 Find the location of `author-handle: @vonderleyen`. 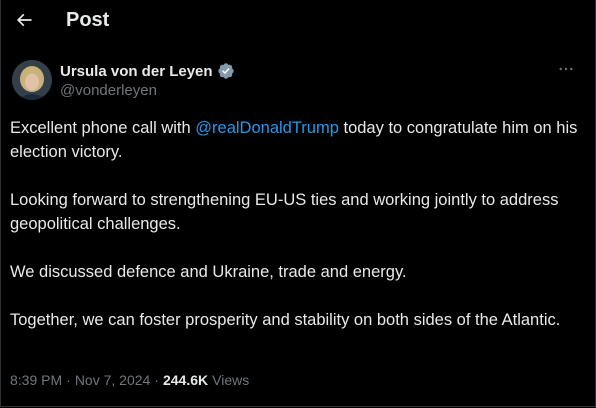

author-handle: @vonderleyen is located at coordinates (108, 90).